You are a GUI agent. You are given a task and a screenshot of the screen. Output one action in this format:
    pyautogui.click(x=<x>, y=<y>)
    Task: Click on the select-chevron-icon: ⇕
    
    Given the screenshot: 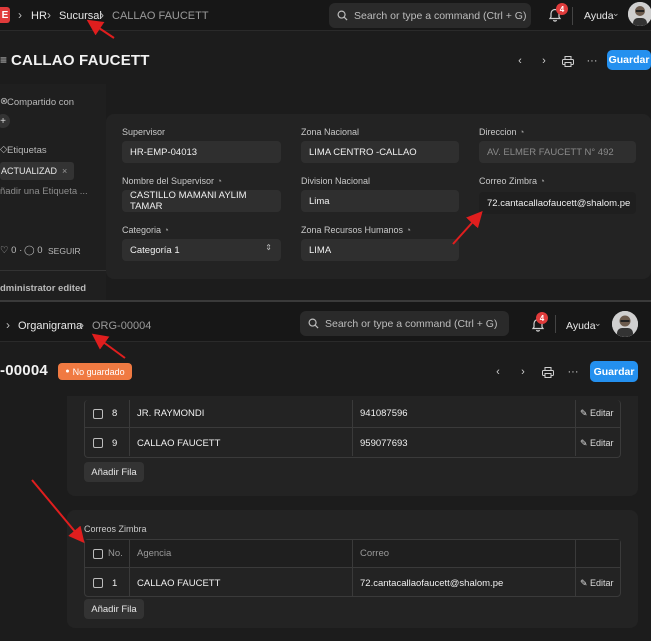 What is the action you would take?
    pyautogui.click(x=268, y=247)
    